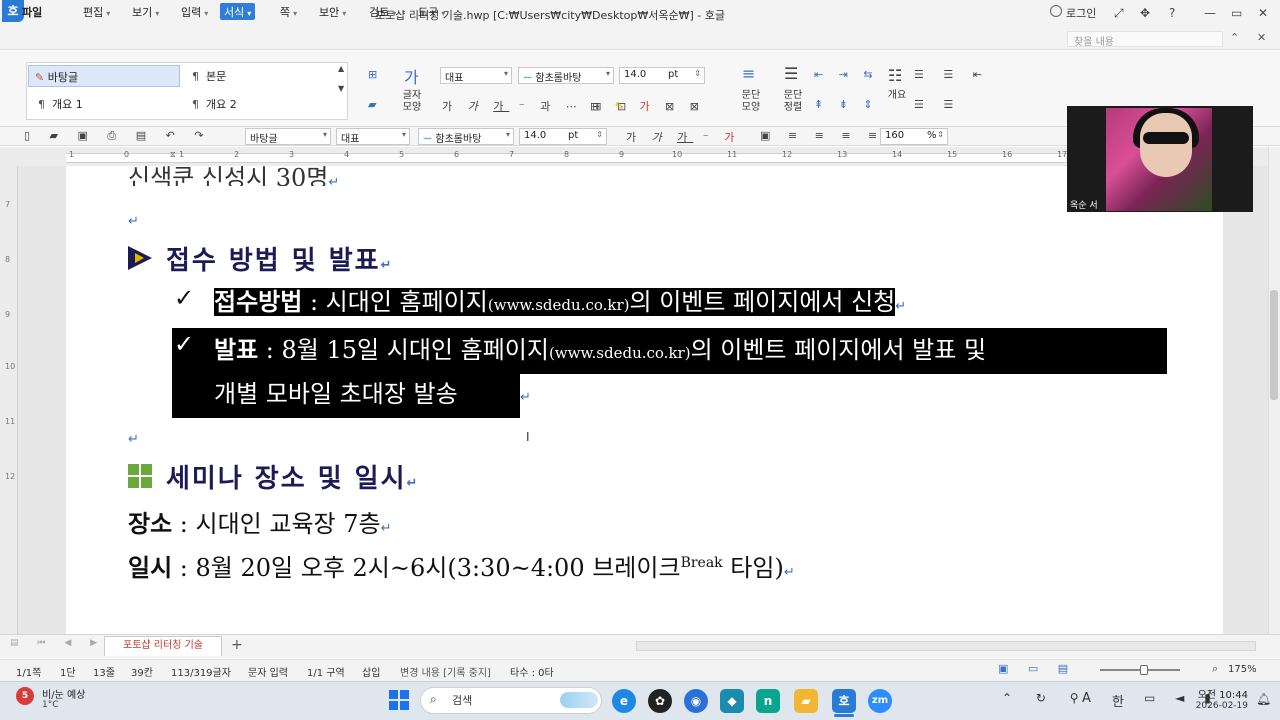  Describe the element at coordinates (1037, 668) in the screenshot. I see `view-mode-icons: ▣ ▭ ▤` at that location.